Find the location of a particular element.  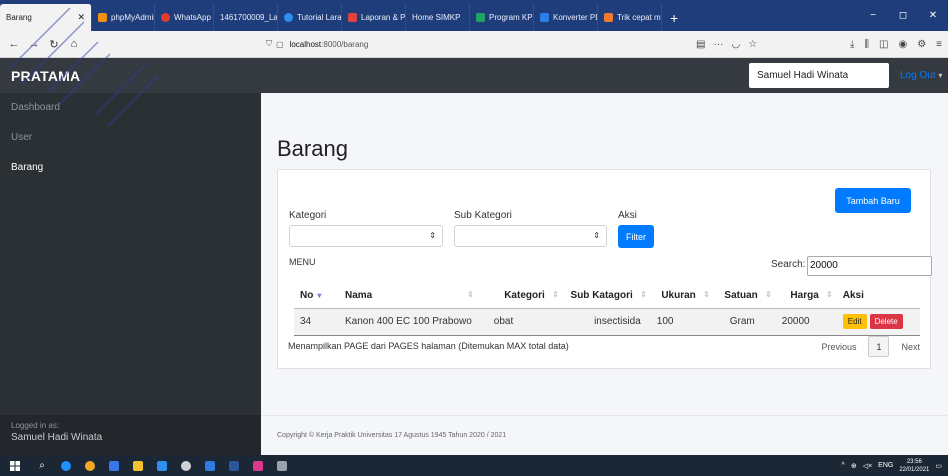

search-icon: ⌕ is located at coordinates (42, 465).